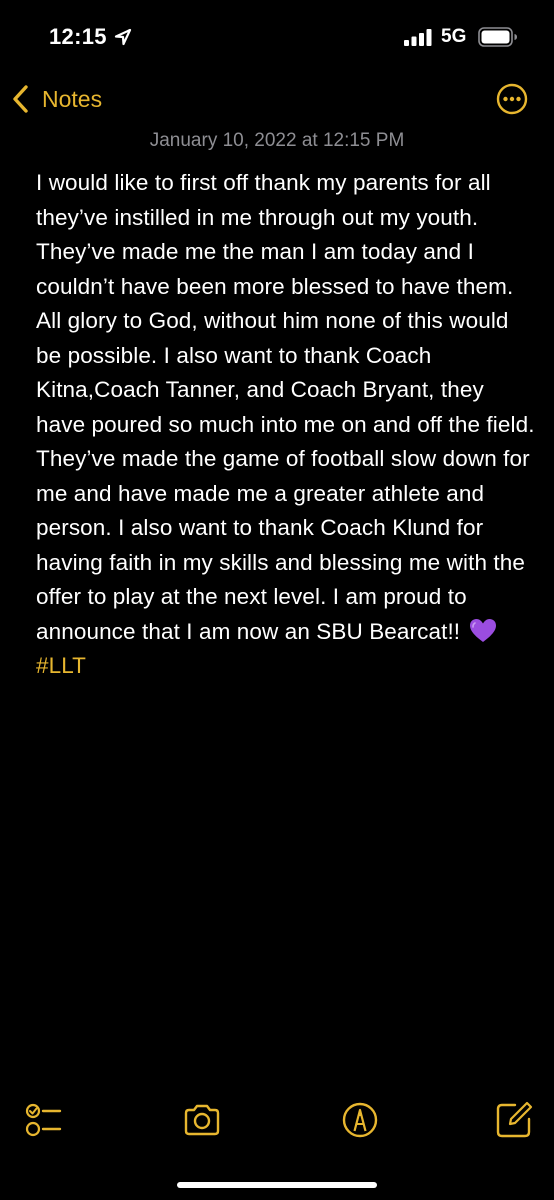 This screenshot has width=554, height=1200. Describe the element at coordinates (78, 36) in the screenshot. I see `status-time: 12:15` at that location.